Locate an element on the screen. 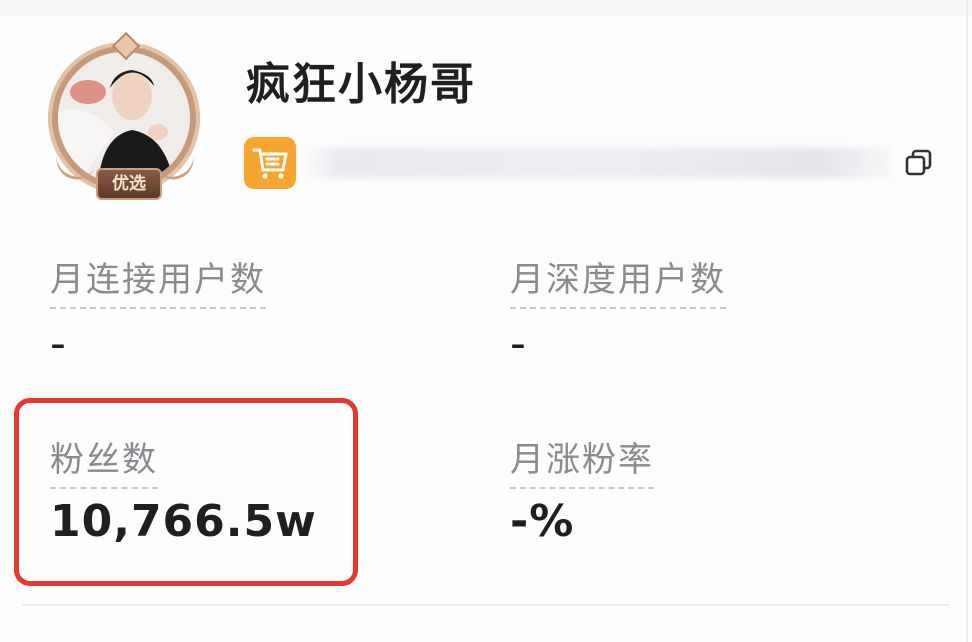 The height and width of the screenshot is (642, 972). metric-label-monthly-connected-users: 月连接用户数 is located at coordinates (158, 280).